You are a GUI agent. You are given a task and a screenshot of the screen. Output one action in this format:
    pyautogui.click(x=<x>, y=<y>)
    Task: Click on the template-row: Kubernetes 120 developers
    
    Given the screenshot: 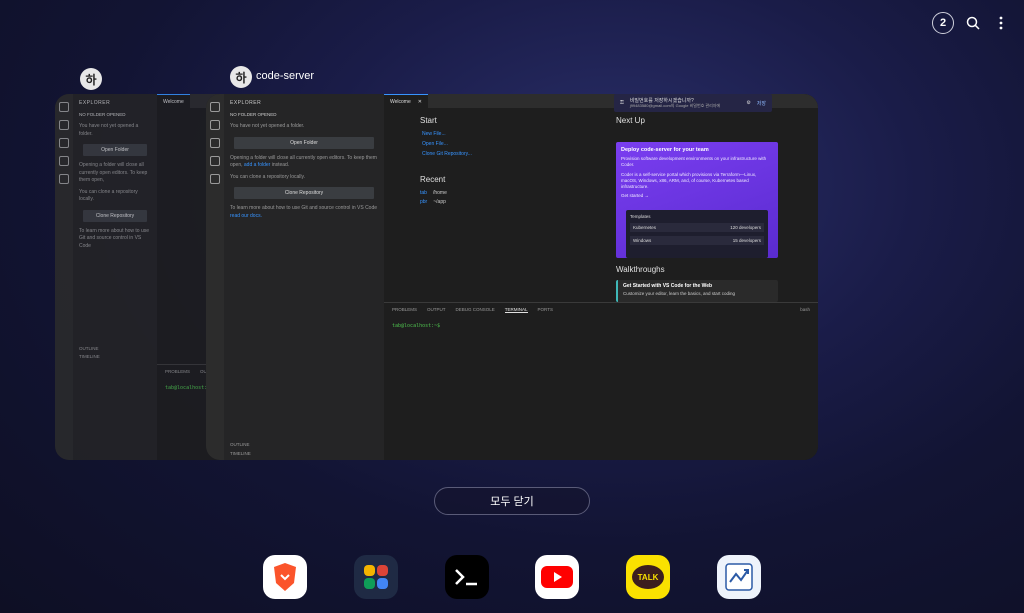 What is the action you would take?
    pyautogui.click(x=697, y=227)
    